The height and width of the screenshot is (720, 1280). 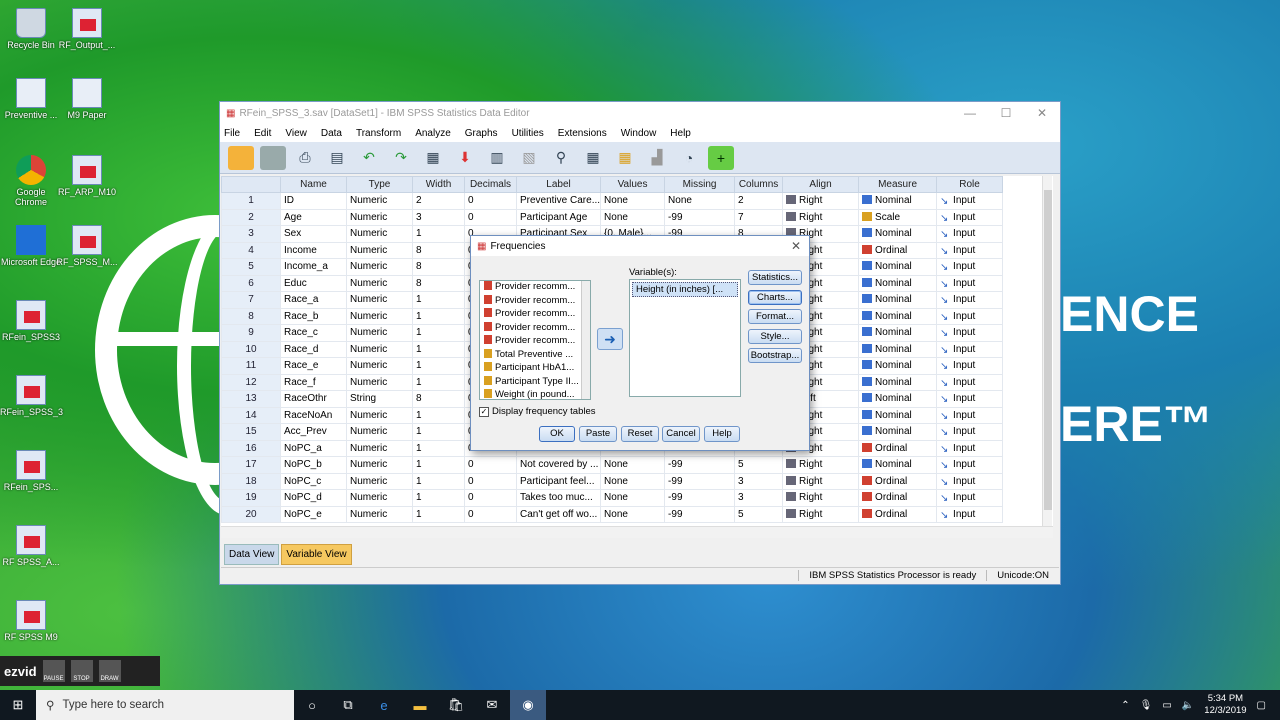 What do you see at coordinates (252, 554) in the screenshot?
I see `tab-data-view: Data View` at bounding box center [252, 554].